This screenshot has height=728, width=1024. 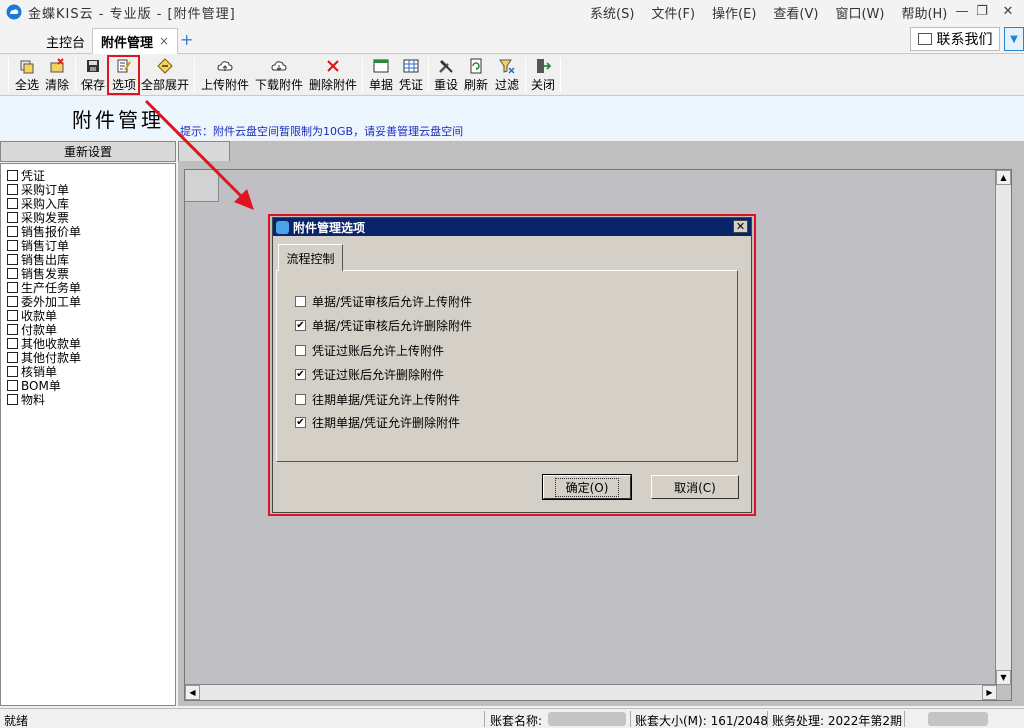 What do you see at coordinates (507, 75) in the screenshot?
I see `filter-button: 过滤` at bounding box center [507, 75].